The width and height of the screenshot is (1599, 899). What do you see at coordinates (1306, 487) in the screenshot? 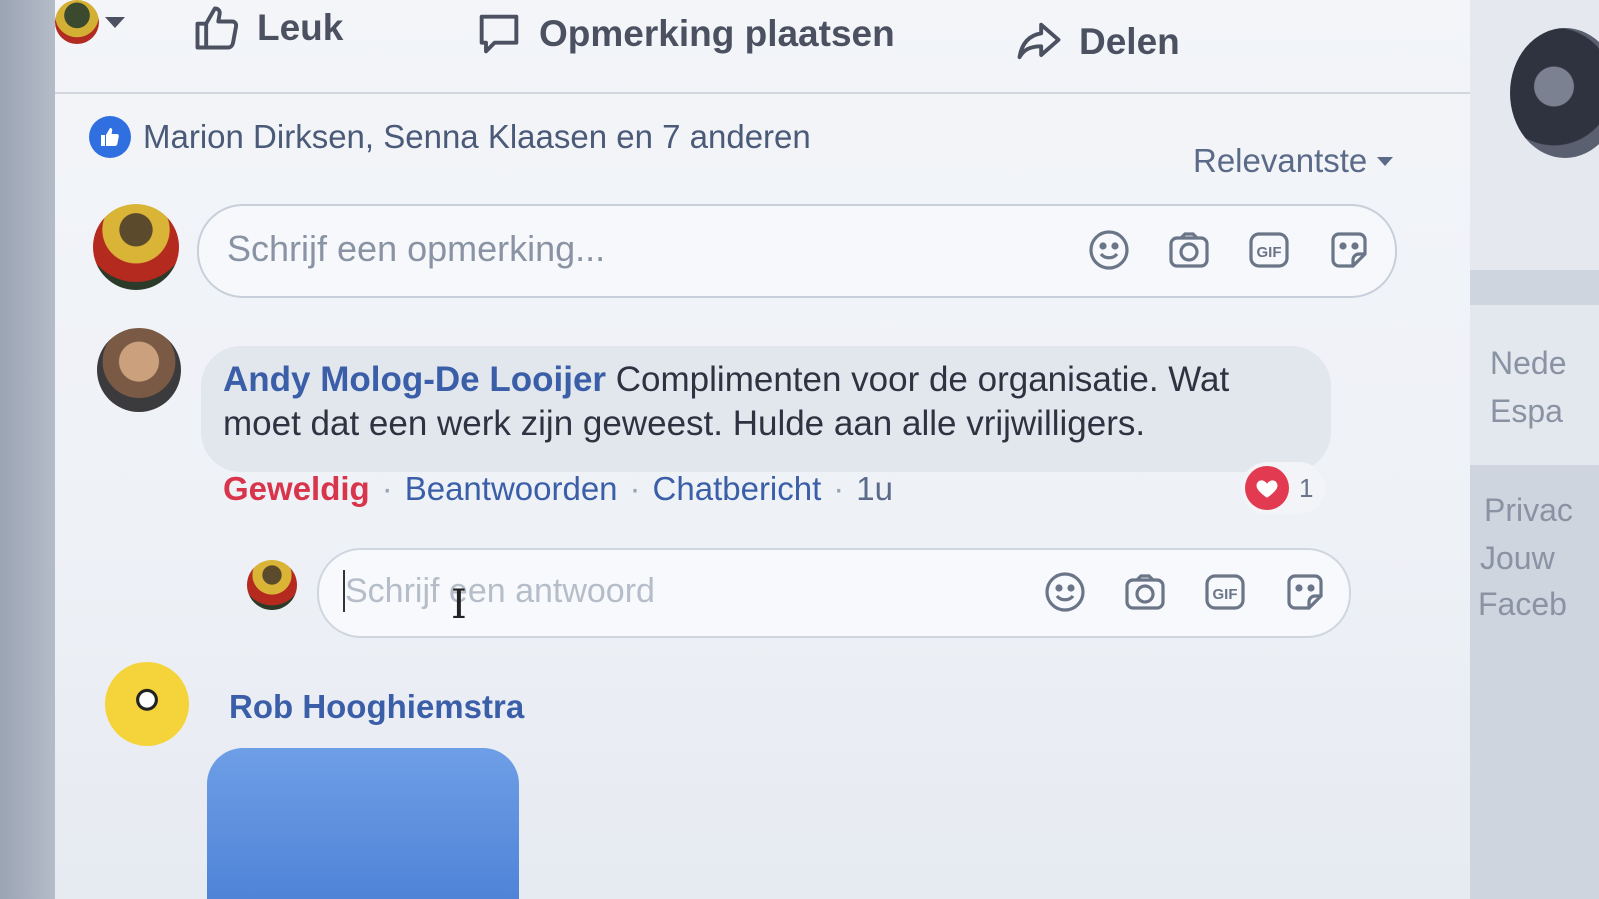
I see `reaction-count: 1` at bounding box center [1306, 487].